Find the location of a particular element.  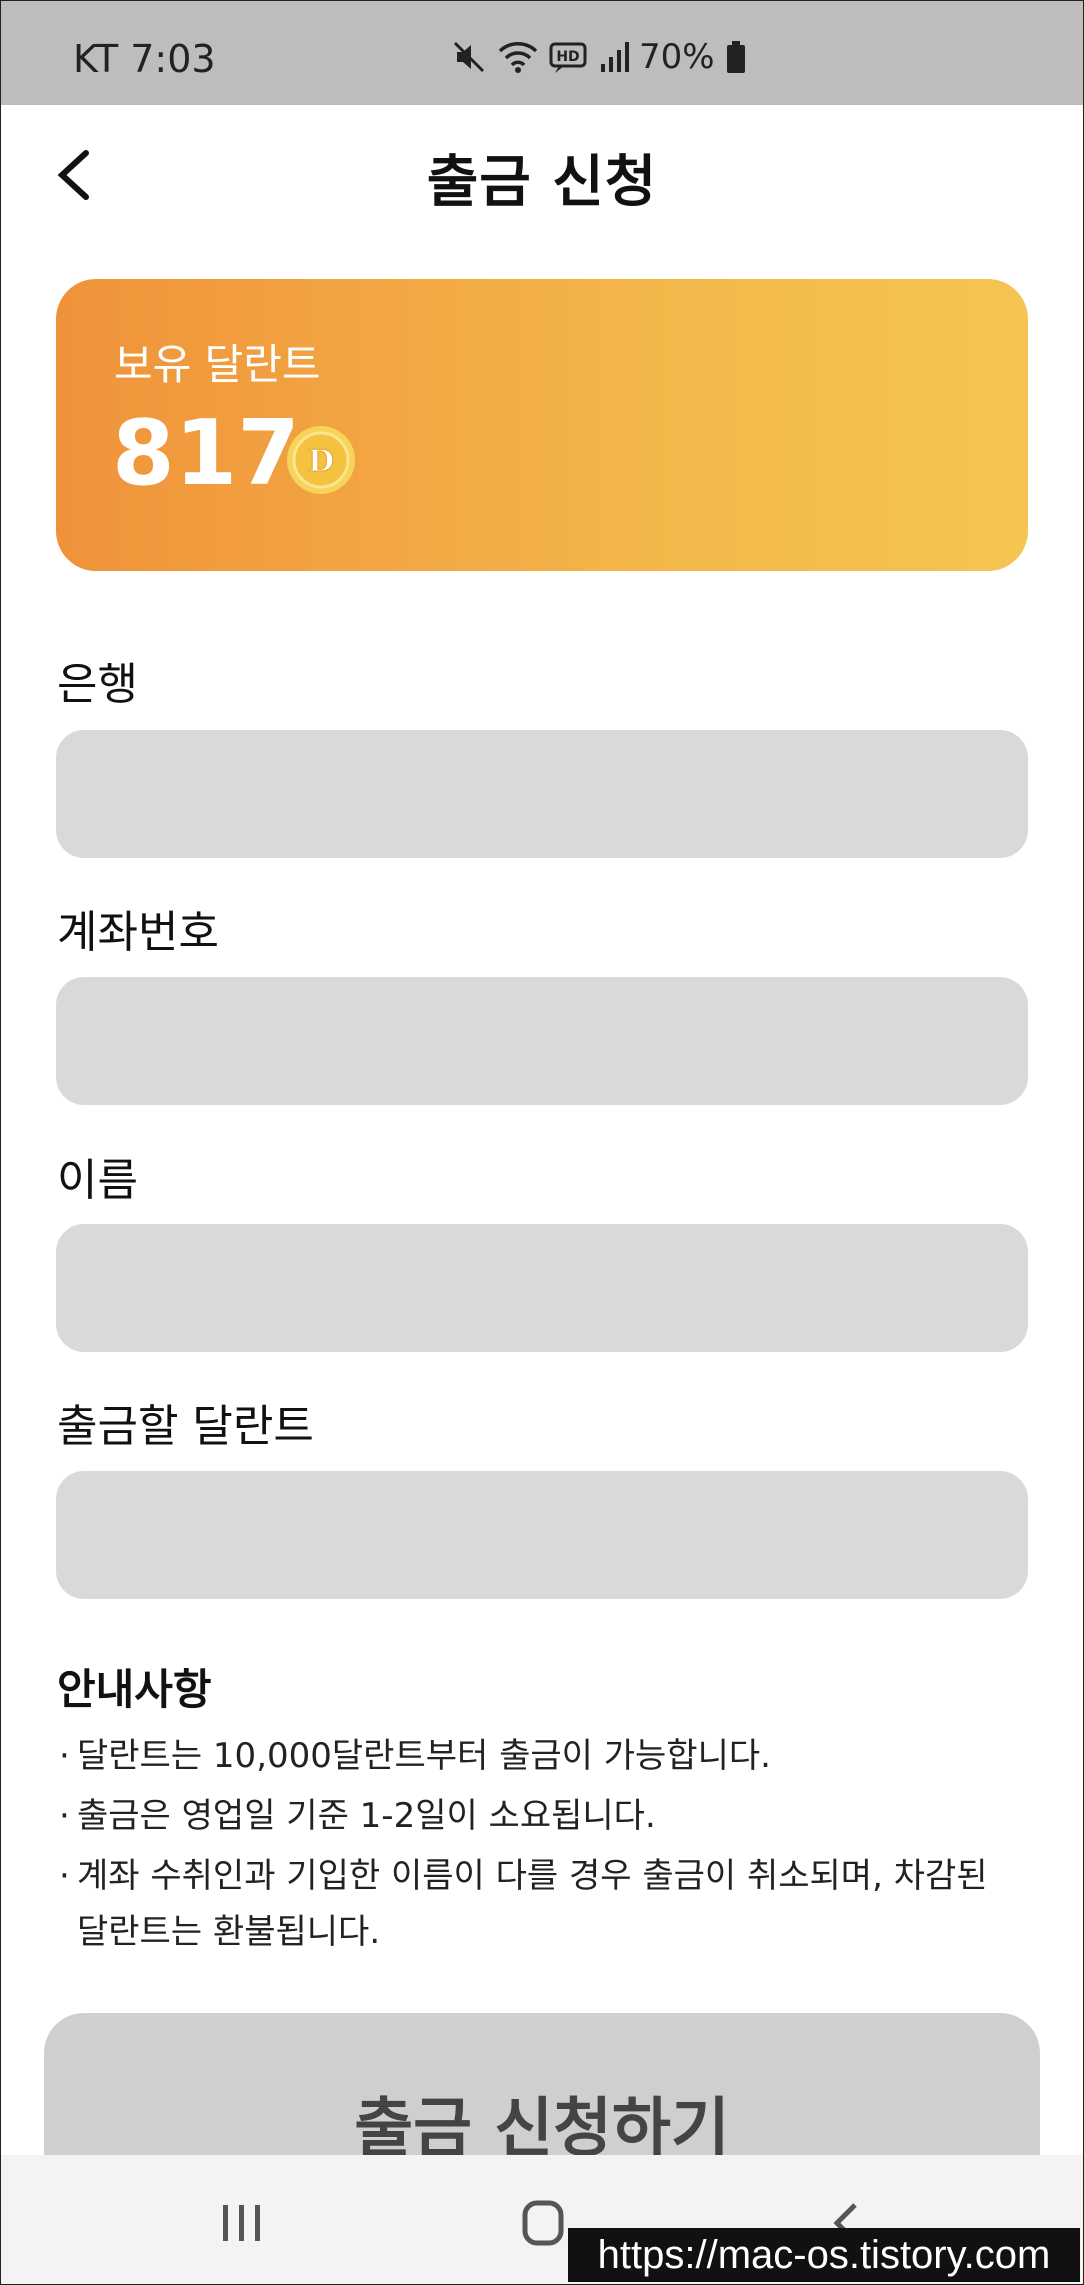

notice-item-text: 출금은 영업일 기준 1-2일이 소요됩니다. is located at coordinates (366, 1816).